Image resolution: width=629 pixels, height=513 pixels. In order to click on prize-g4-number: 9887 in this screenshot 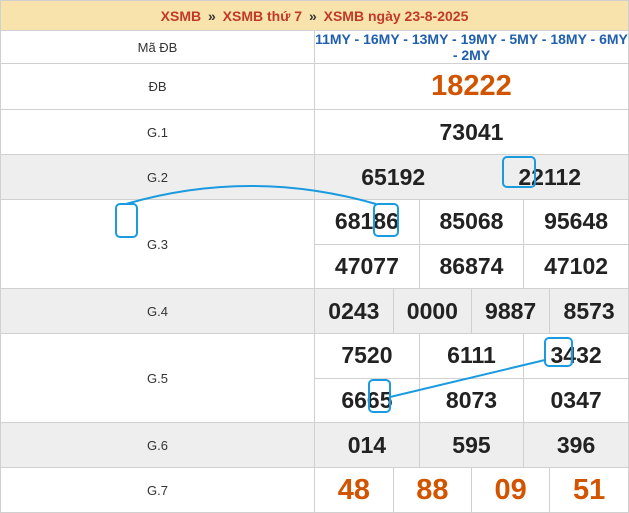, I will do `click(510, 311)`.